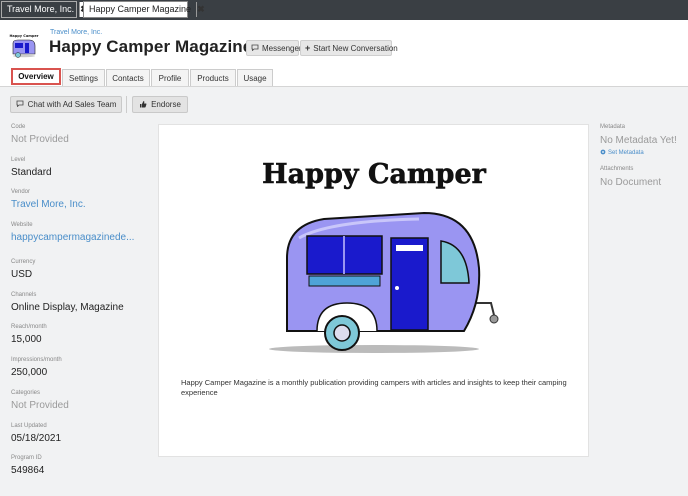 This screenshot has width=688, height=496. What do you see at coordinates (355, 48) in the screenshot?
I see `start-new-conversation-label: Start New Conversation` at bounding box center [355, 48].